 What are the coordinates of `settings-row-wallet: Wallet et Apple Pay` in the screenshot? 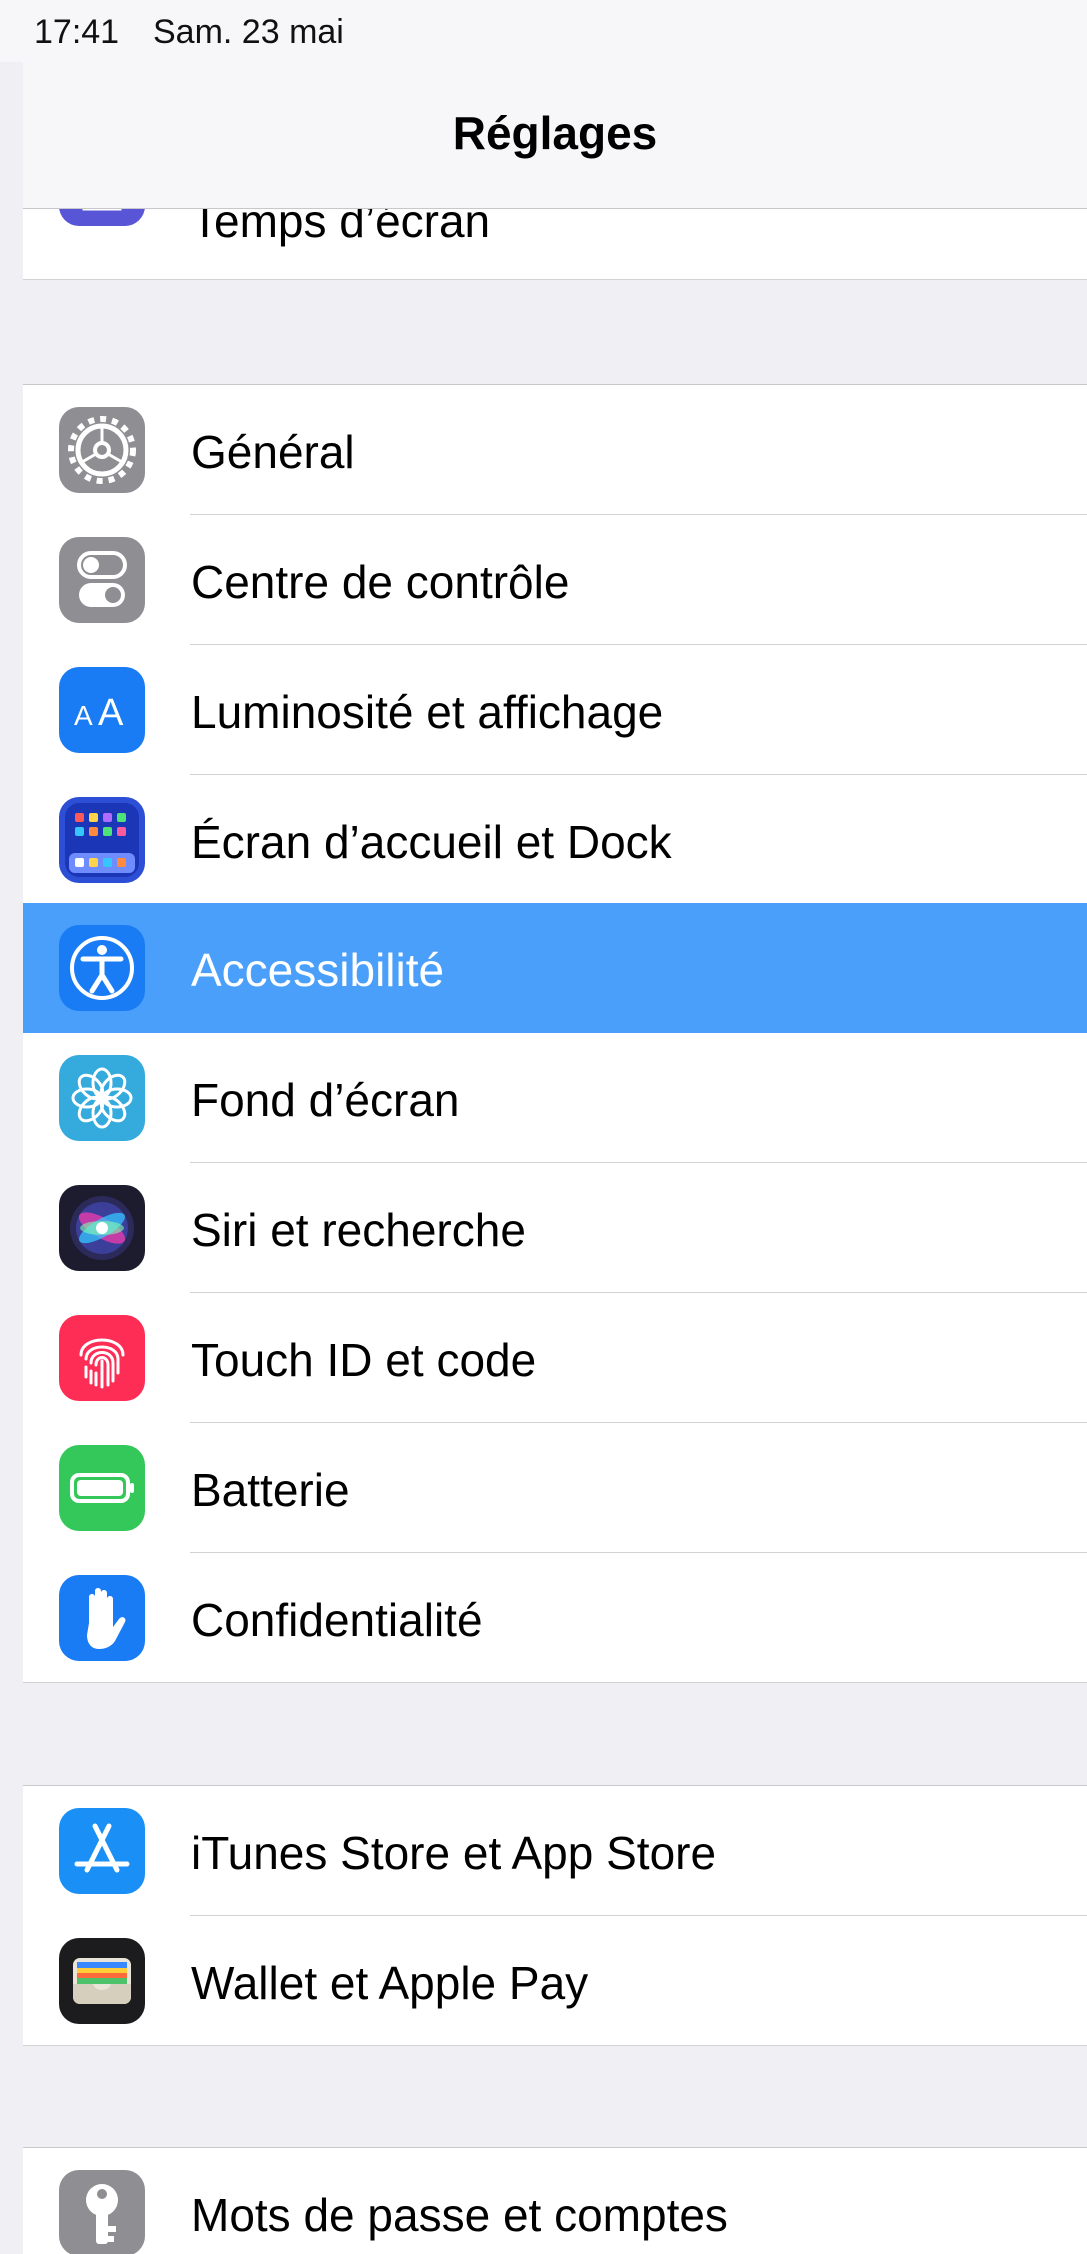 It's located at (555, 1981).